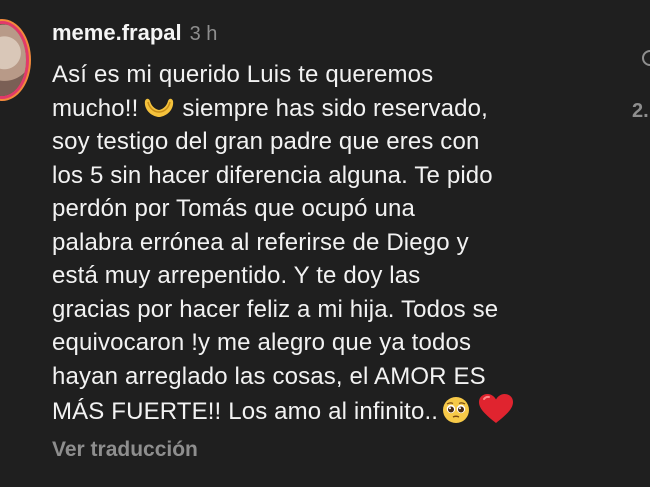 Image resolution: width=650 pixels, height=487 pixels. What do you see at coordinates (266, 141) in the screenshot?
I see `comment-line: soy testigo del gran padre que eres con` at bounding box center [266, 141].